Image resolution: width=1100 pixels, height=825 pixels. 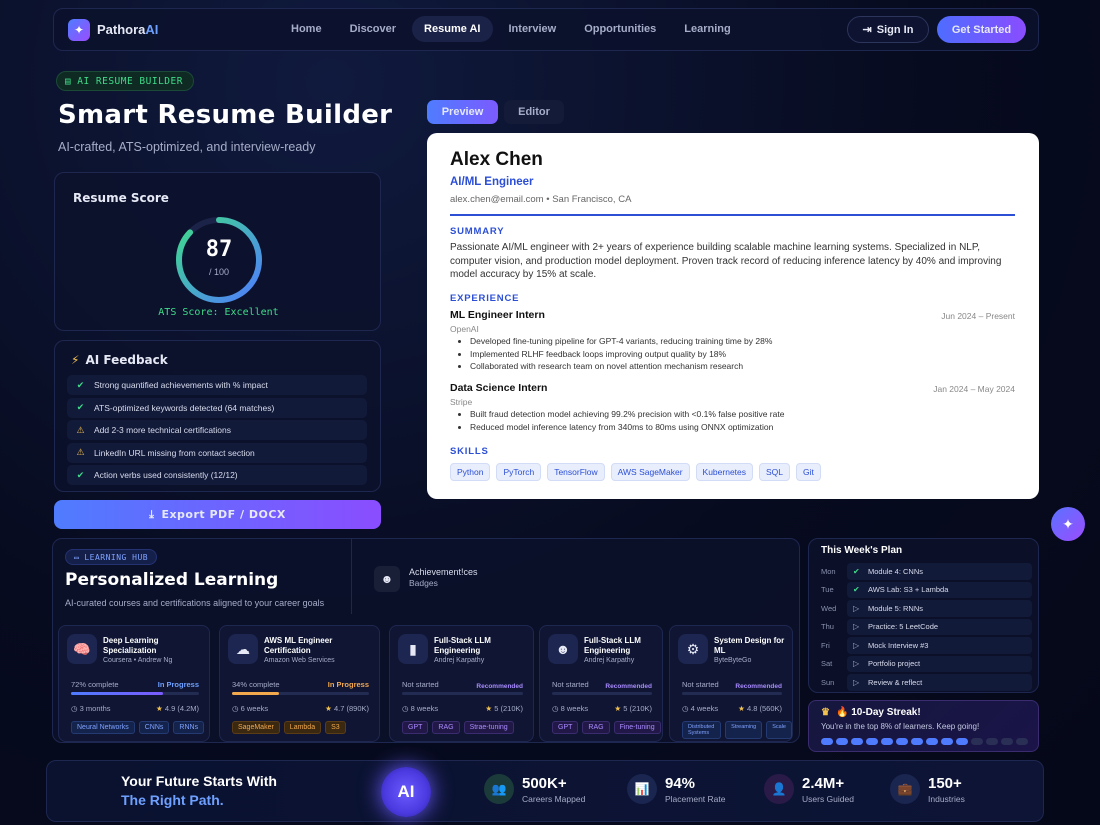 What do you see at coordinates (533, 29) in the screenshot?
I see `nav-interview: Interview` at bounding box center [533, 29].